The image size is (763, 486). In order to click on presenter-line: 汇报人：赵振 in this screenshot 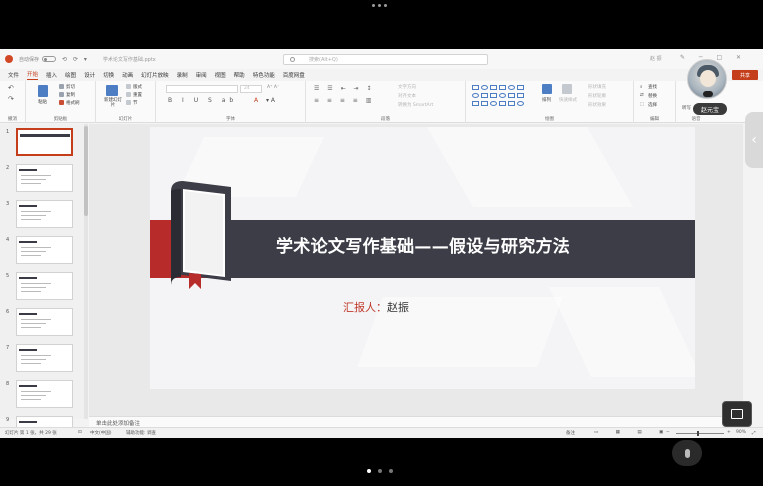, I will do `click(376, 307)`.